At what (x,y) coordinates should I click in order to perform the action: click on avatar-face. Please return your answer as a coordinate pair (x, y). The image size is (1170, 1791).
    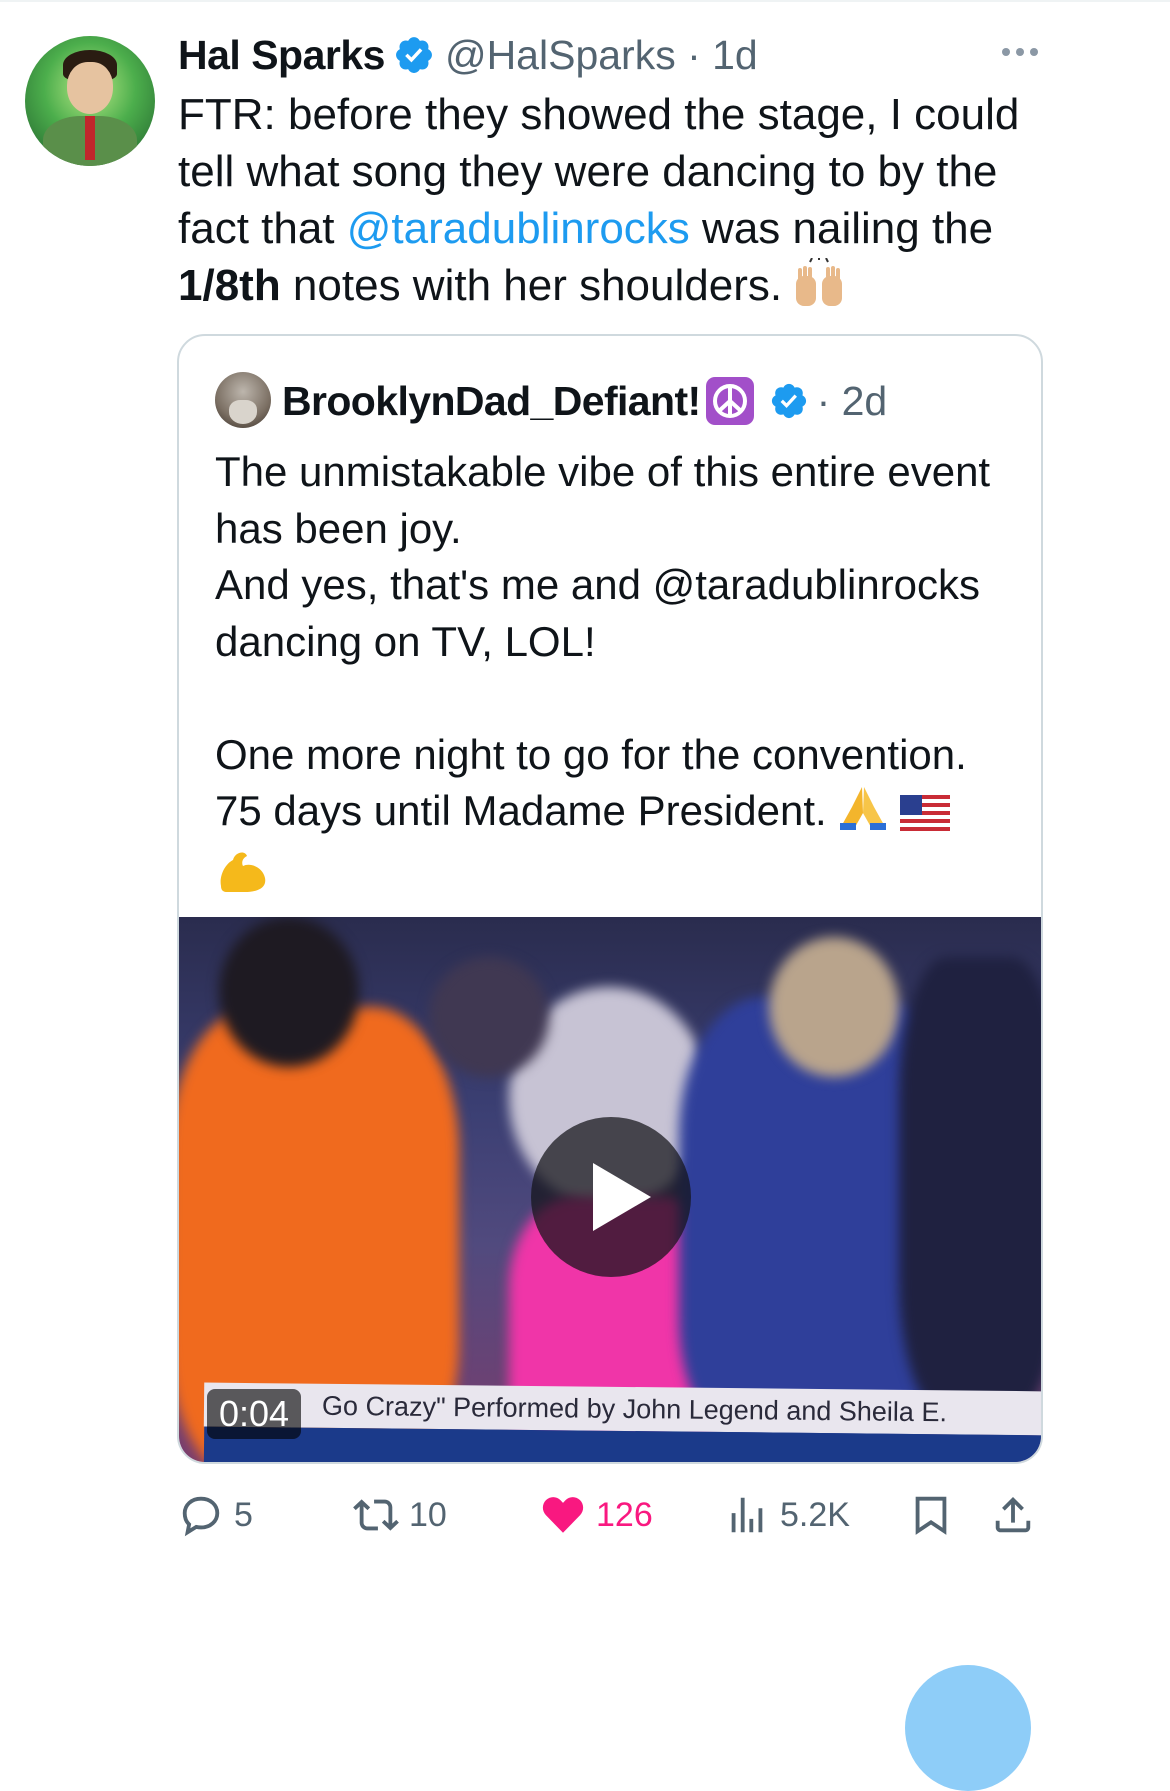
    Looking at the image, I should click on (90, 88).